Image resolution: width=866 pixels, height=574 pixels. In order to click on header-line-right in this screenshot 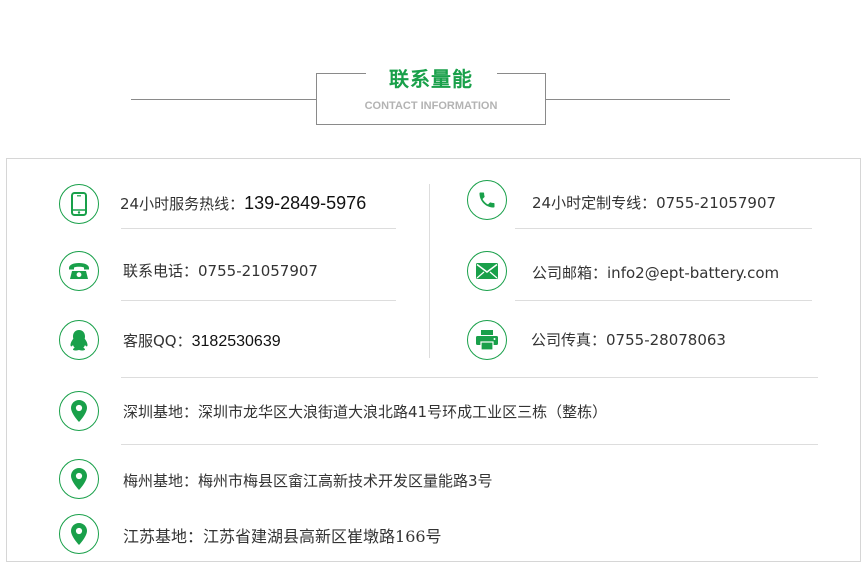, I will do `click(638, 99)`.